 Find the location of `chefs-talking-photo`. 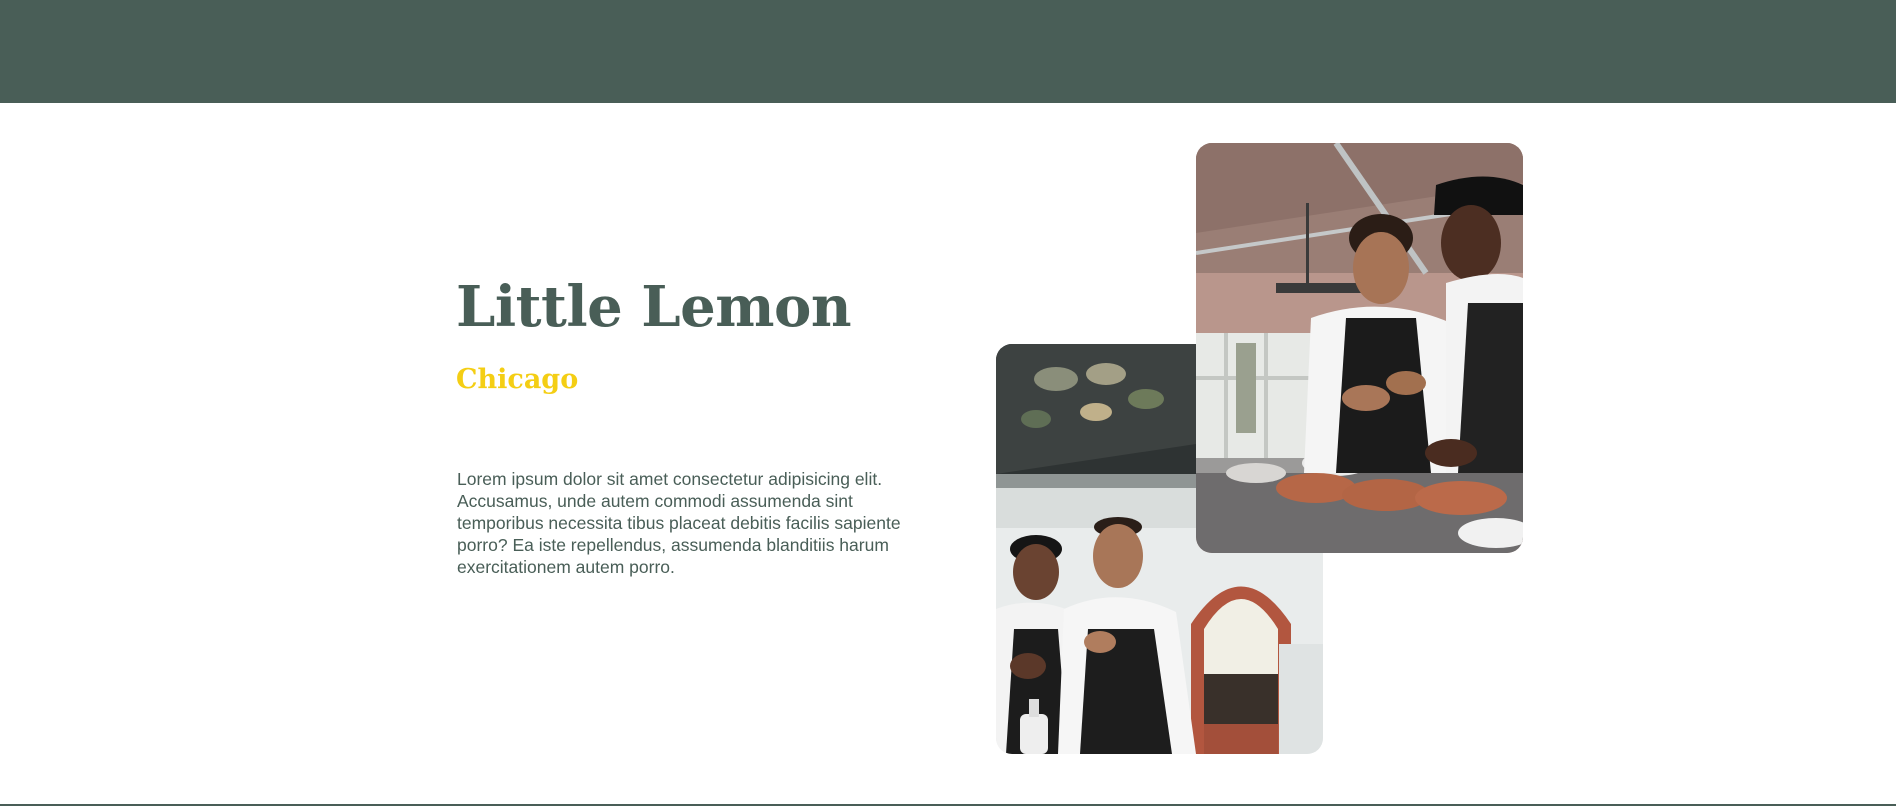

chefs-talking-photo is located at coordinates (1359, 348).